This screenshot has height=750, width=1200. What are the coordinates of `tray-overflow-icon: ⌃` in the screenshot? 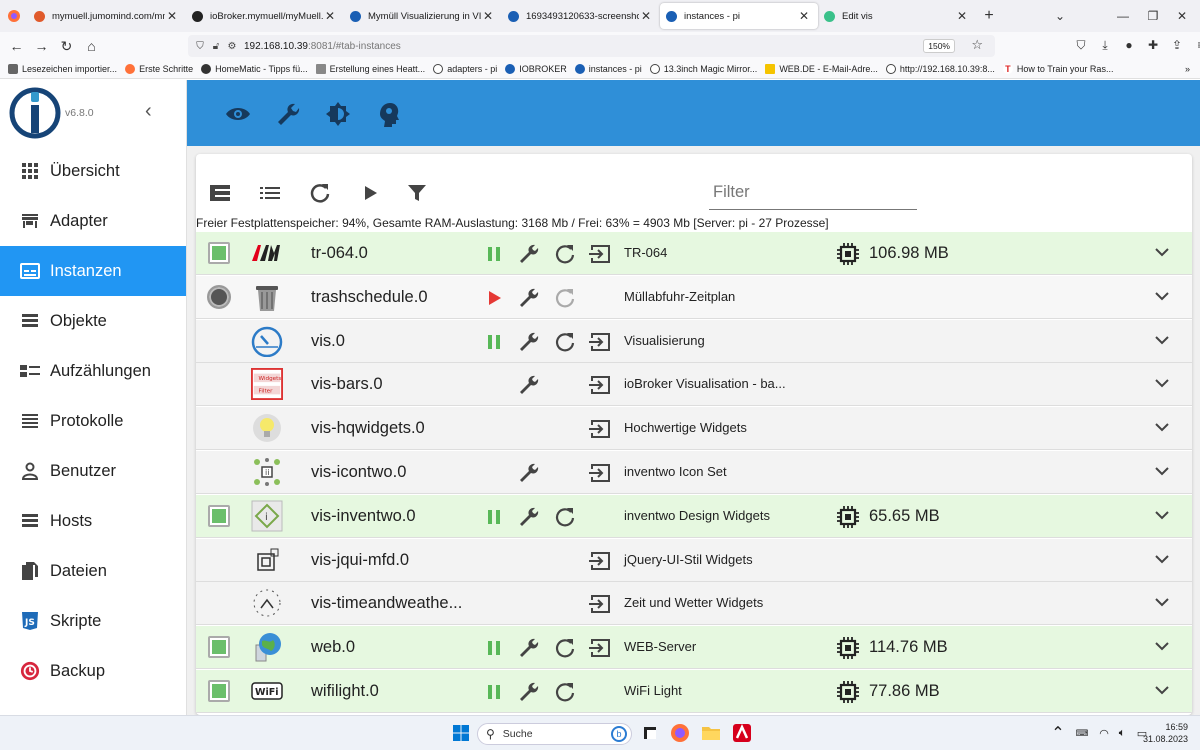 It's located at (1058, 733).